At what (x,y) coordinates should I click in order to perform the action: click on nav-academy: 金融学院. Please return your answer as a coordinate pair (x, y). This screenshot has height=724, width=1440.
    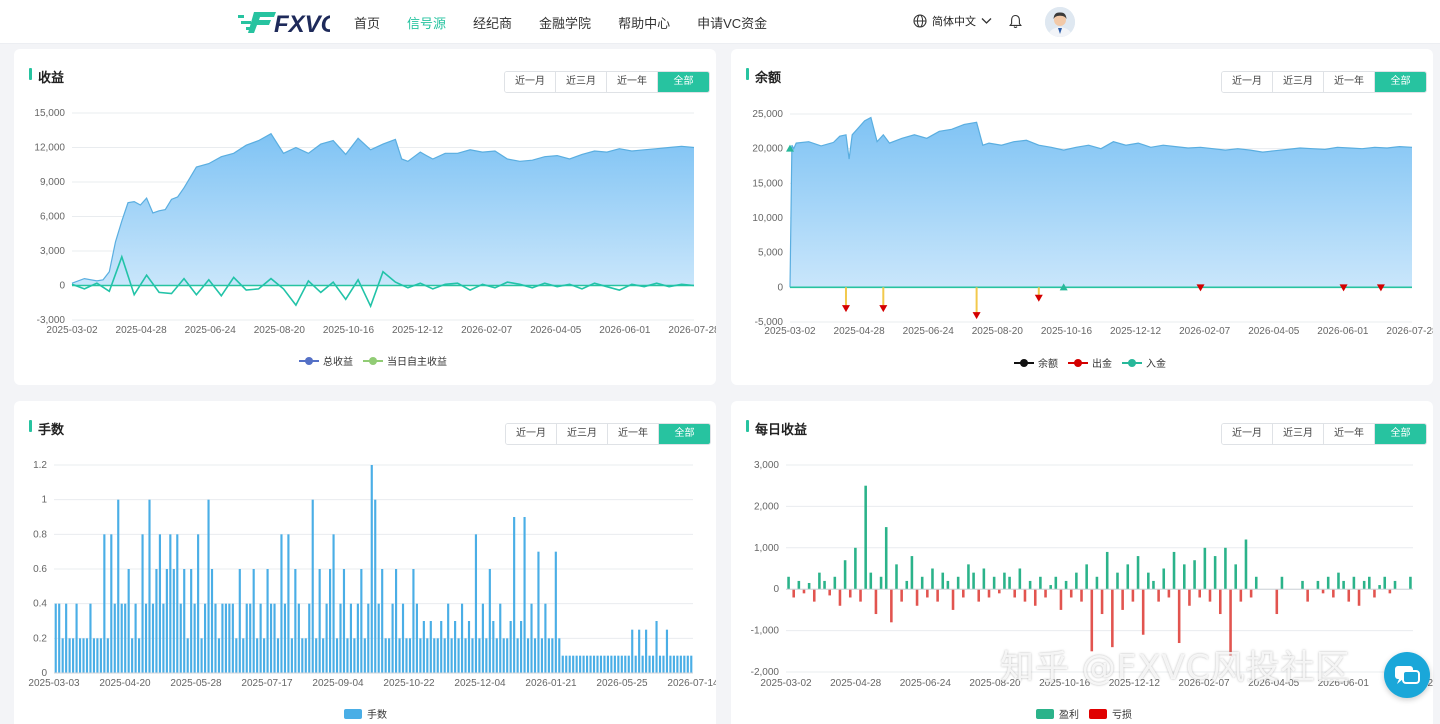
    Looking at the image, I should click on (565, 22).